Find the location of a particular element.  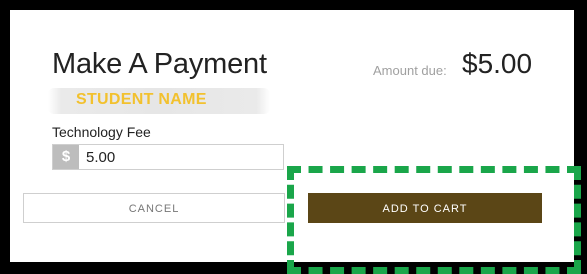

technology-fee-label: Technology Fee is located at coordinates (101, 132).